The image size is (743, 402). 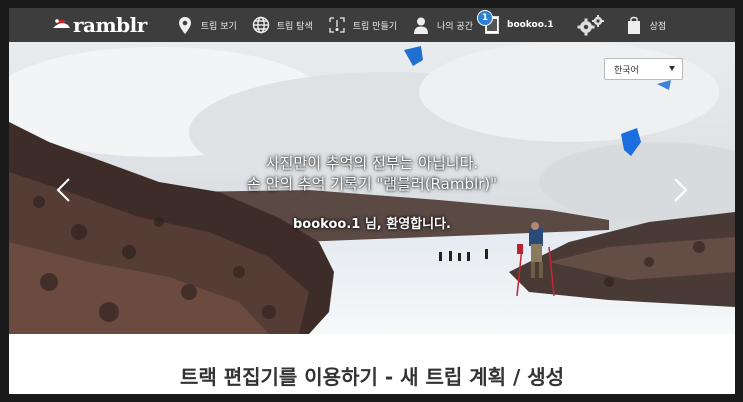 I want to click on create-trip-icon, so click(x=337, y=25).